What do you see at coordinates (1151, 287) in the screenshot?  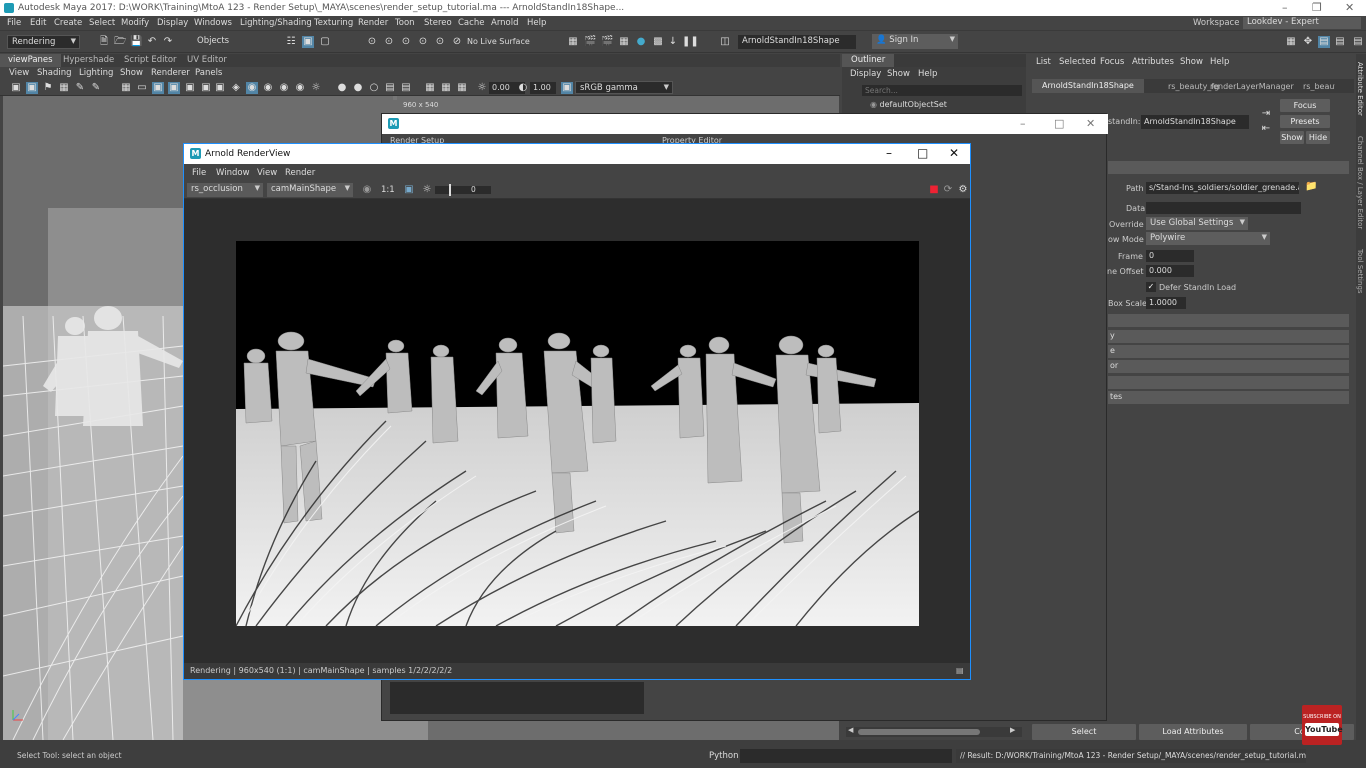 I see `defer-checkbox: ✓` at bounding box center [1151, 287].